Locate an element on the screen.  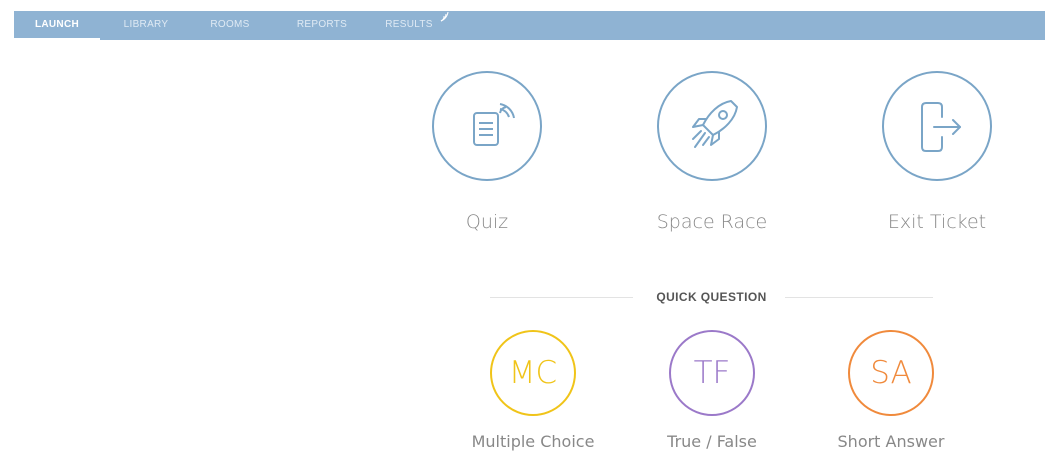
launch-space-race-button: Space Race is located at coordinates (712, 152).